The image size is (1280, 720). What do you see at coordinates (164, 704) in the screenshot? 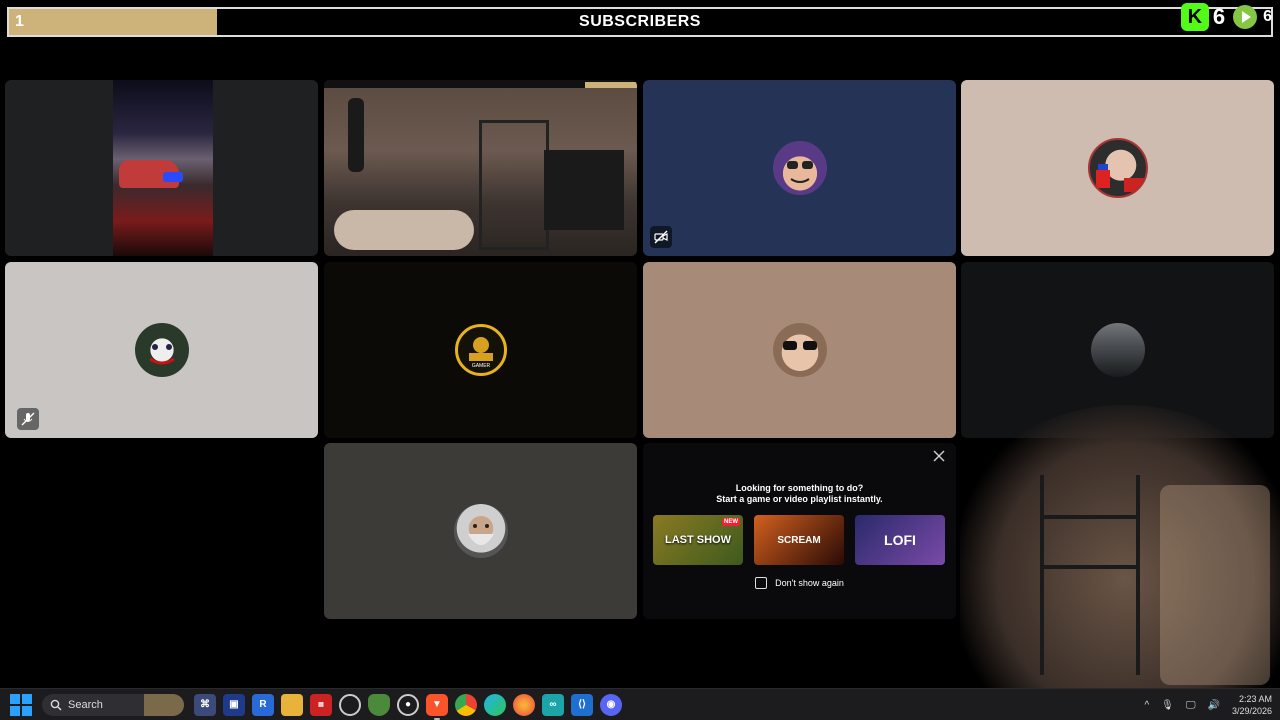
I see `search-highlight-image` at bounding box center [164, 704].